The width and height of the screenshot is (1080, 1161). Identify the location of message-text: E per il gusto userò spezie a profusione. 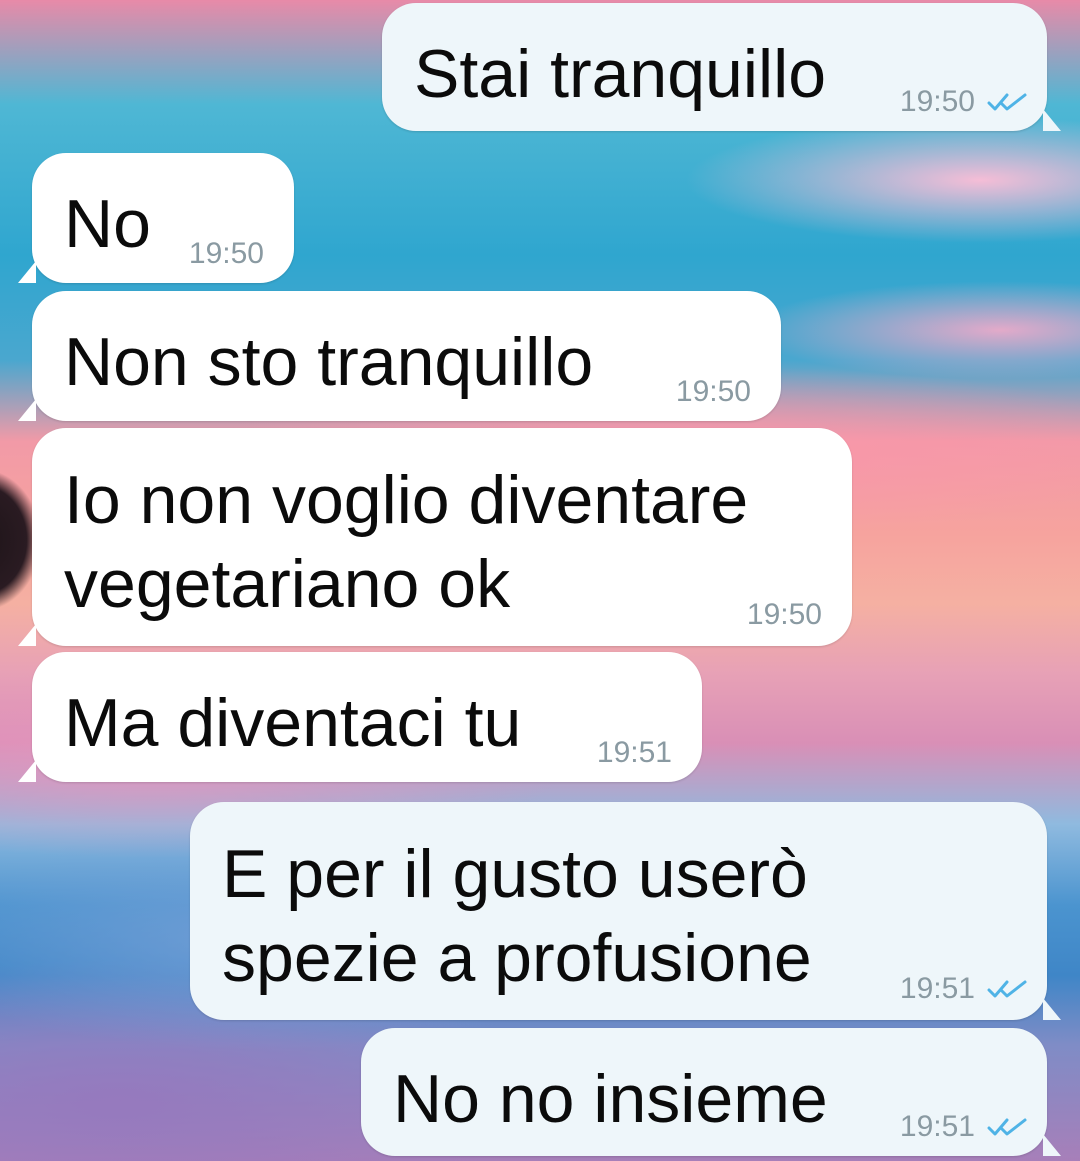
(517, 916).